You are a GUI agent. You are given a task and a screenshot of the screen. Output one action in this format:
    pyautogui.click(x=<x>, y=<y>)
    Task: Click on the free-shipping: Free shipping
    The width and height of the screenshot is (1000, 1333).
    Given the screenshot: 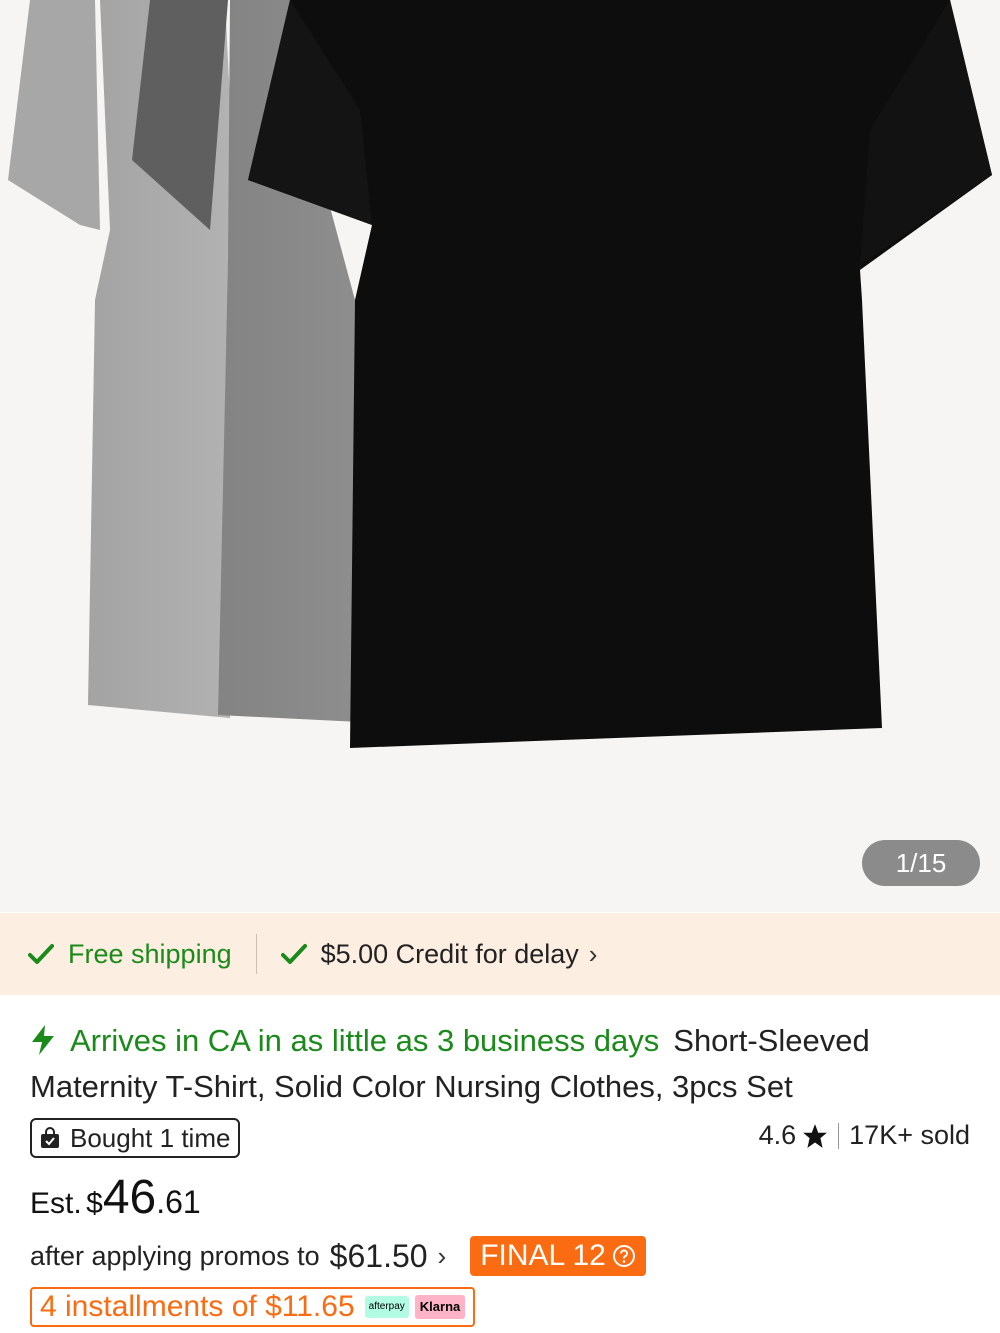 What is the action you would take?
    pyautogui.click(x=130, y=954)
    